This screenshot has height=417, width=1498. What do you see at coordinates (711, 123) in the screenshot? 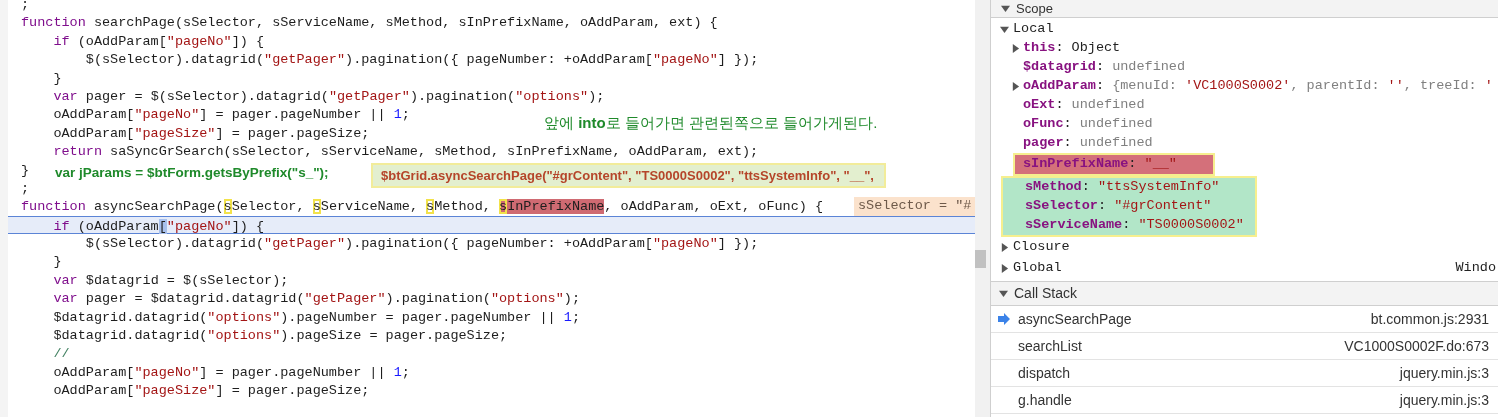
I see `annotation-note: 앞에 into로 들어가면 관련된쪽으로 들어가게된다.` at bounding box center [711, 123].